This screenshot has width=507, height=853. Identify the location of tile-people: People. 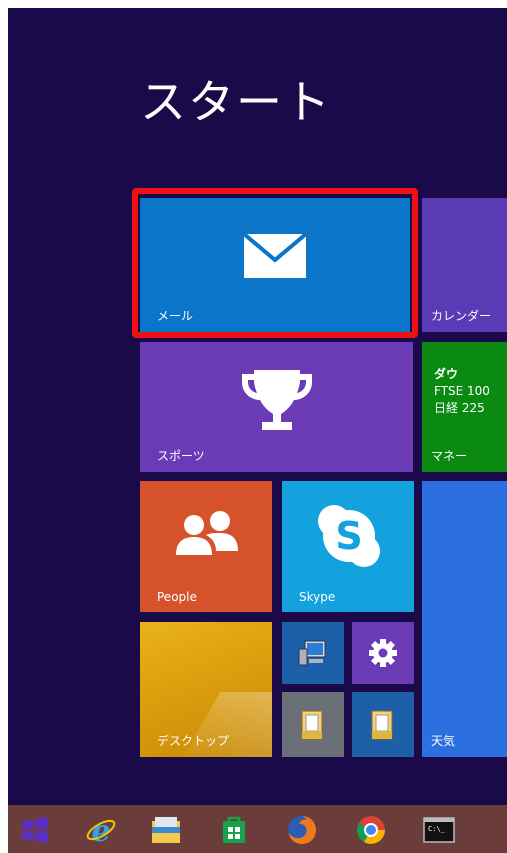
(206, 546).